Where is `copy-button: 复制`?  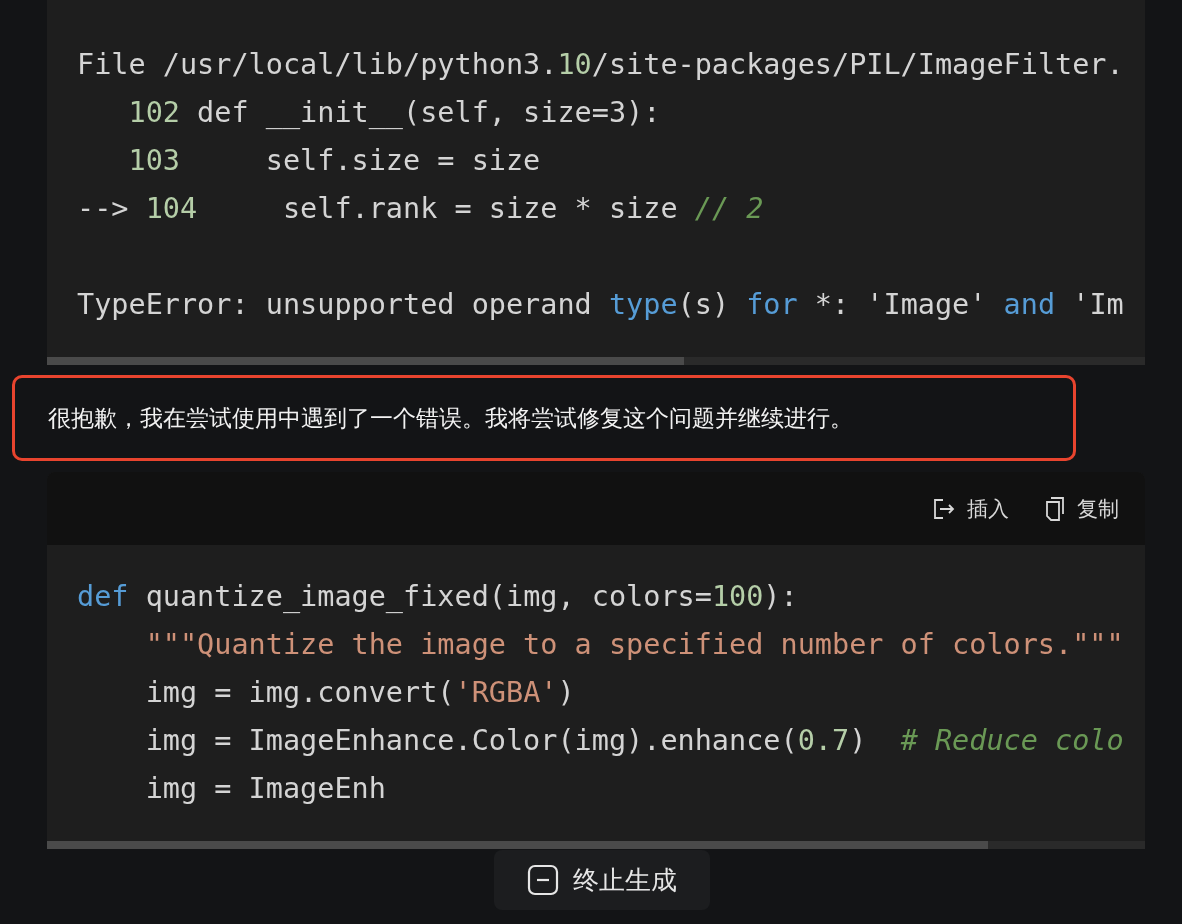
copy-button: 复制 is located at coordinates (1082, 508).